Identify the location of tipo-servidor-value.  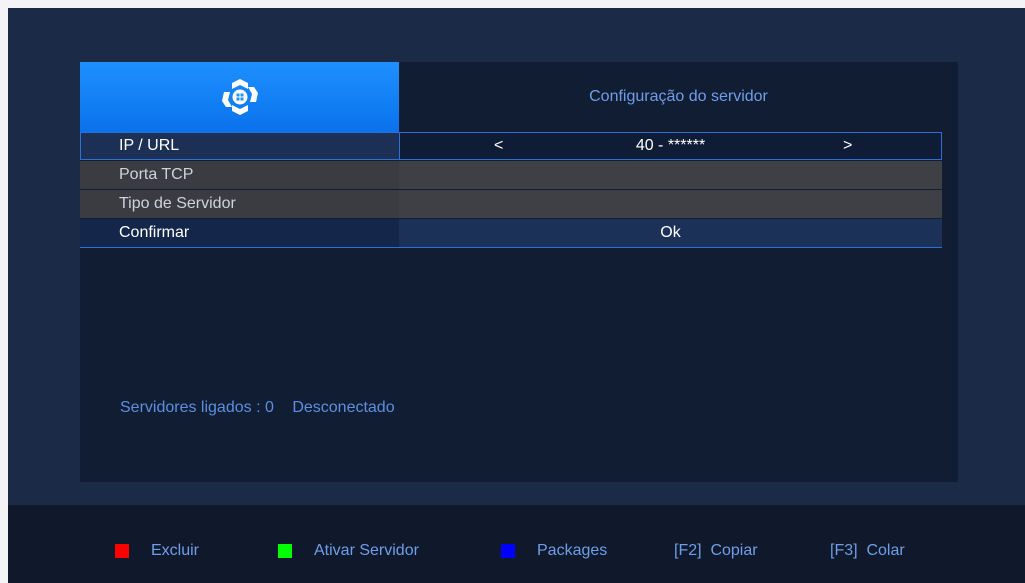
(670, 204).